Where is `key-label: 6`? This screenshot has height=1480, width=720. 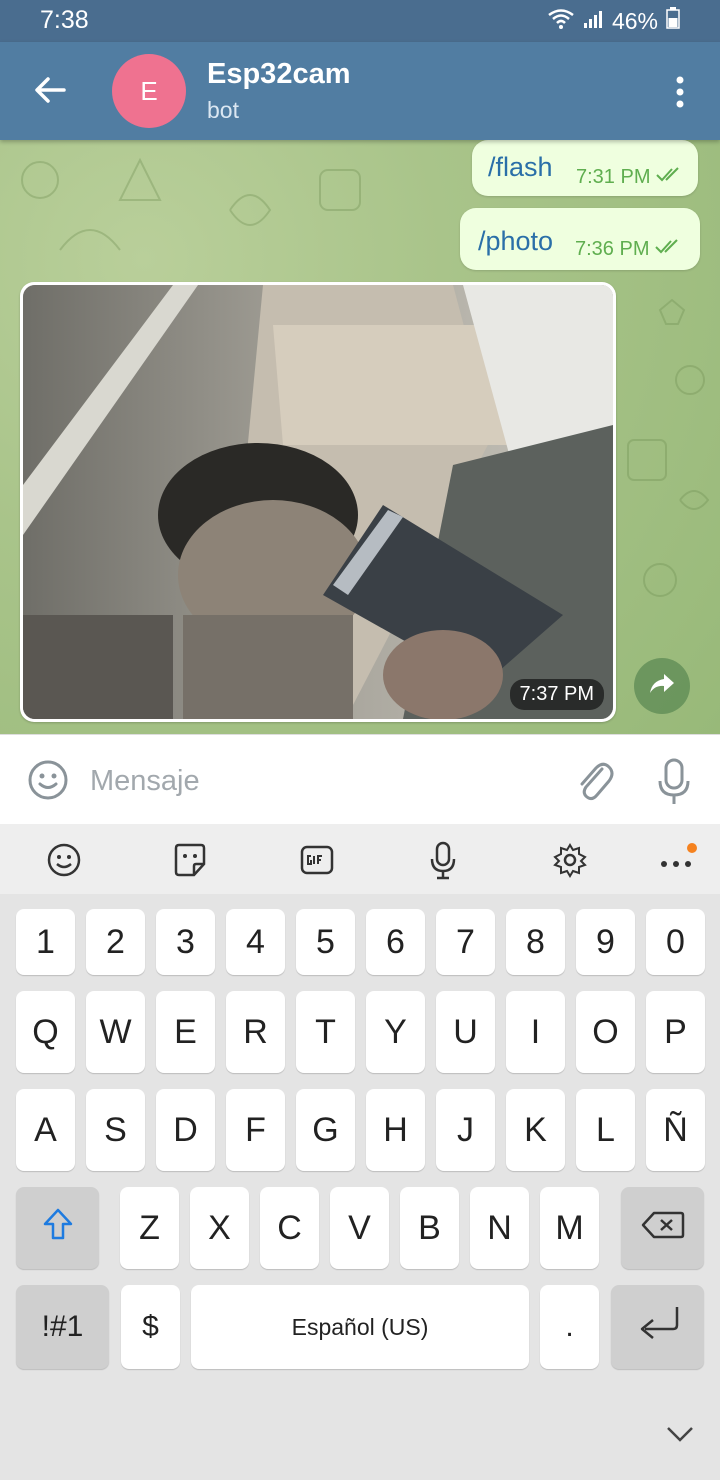
key-label: 6 is located at coordinates (395, 941).